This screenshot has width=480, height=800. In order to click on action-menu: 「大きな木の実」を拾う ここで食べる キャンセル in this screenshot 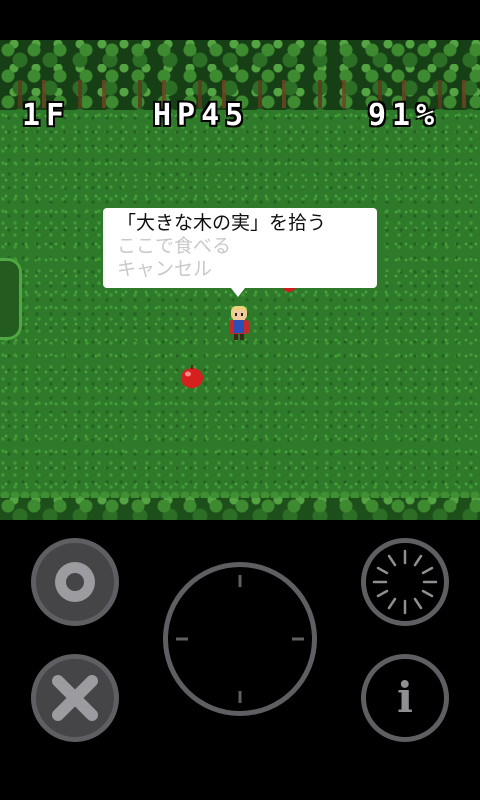, I will do `click(240, 252)`.